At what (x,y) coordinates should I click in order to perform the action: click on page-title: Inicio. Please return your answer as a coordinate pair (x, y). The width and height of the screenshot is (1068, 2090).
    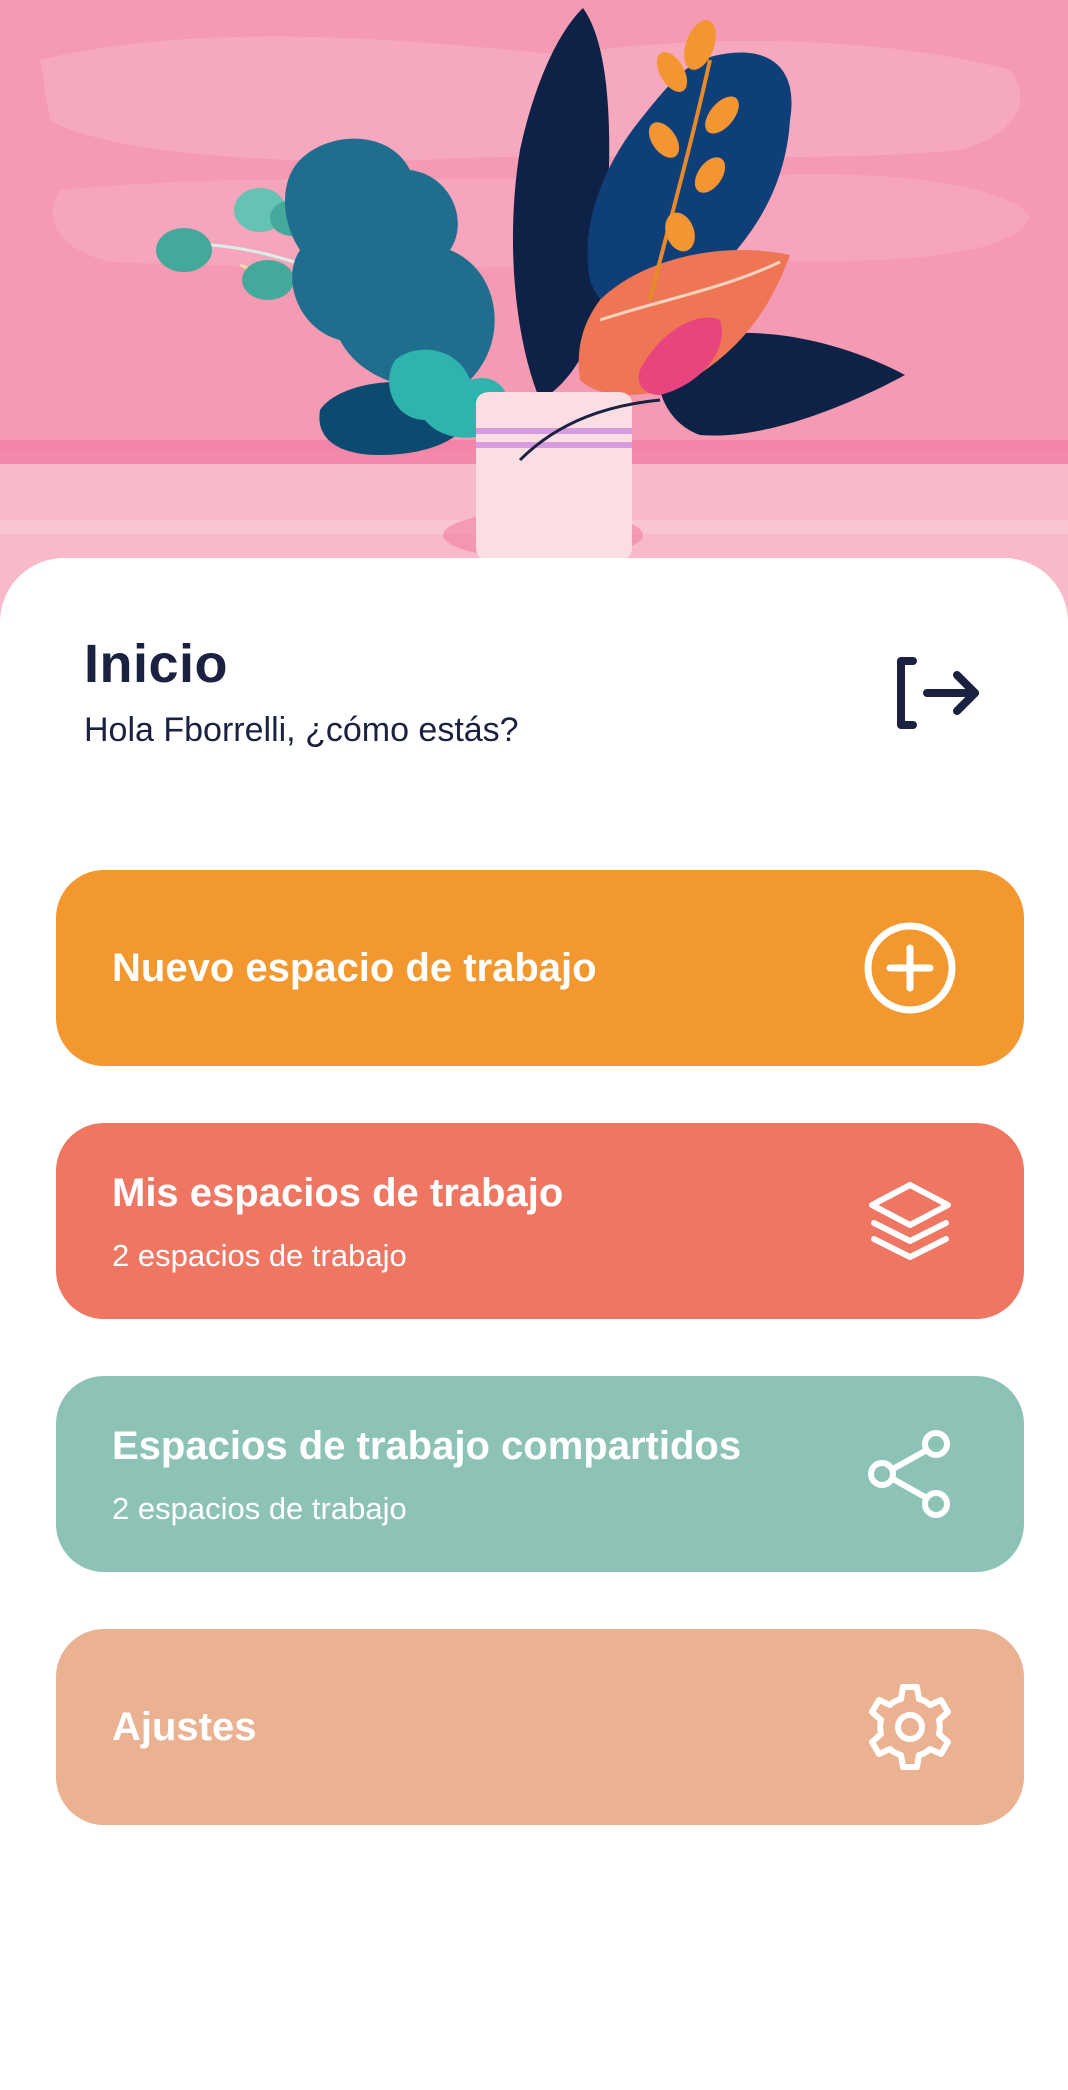
    Looking at the image, I should click on (156, 664).